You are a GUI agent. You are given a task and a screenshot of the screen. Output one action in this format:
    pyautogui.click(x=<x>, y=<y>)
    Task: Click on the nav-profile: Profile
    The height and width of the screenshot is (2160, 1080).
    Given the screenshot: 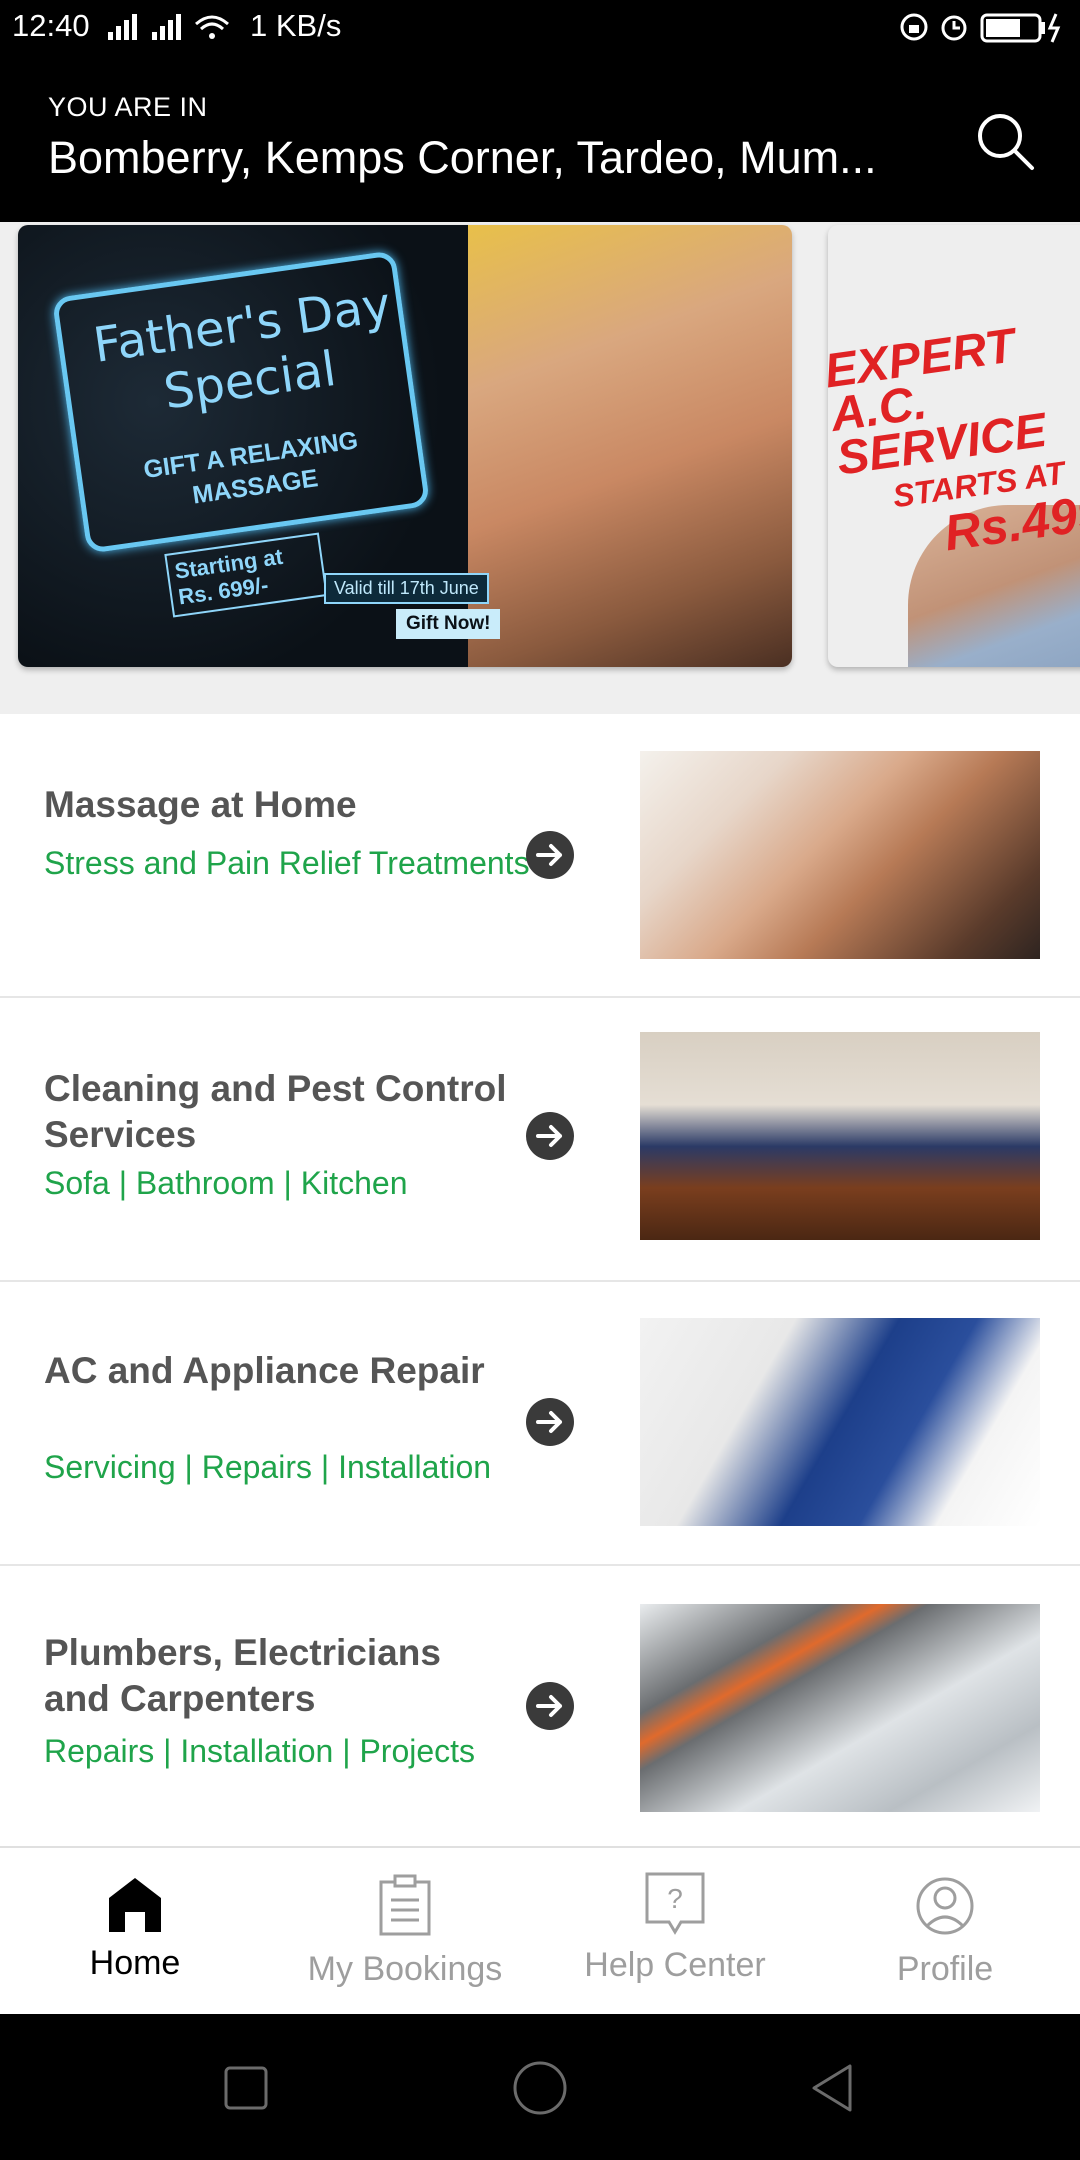 What is the action you would take?
    pyautogui.click(x=945, y=1932)
    